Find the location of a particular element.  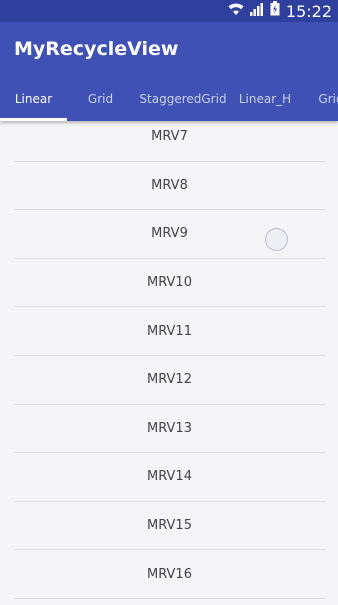

app-bar: MyRecycleView is located at coordinates (169, 49).